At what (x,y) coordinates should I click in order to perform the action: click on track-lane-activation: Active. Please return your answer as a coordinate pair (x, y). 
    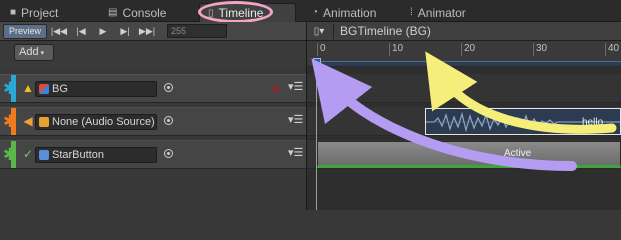
    Looking at the image, I should click on (464, 154).